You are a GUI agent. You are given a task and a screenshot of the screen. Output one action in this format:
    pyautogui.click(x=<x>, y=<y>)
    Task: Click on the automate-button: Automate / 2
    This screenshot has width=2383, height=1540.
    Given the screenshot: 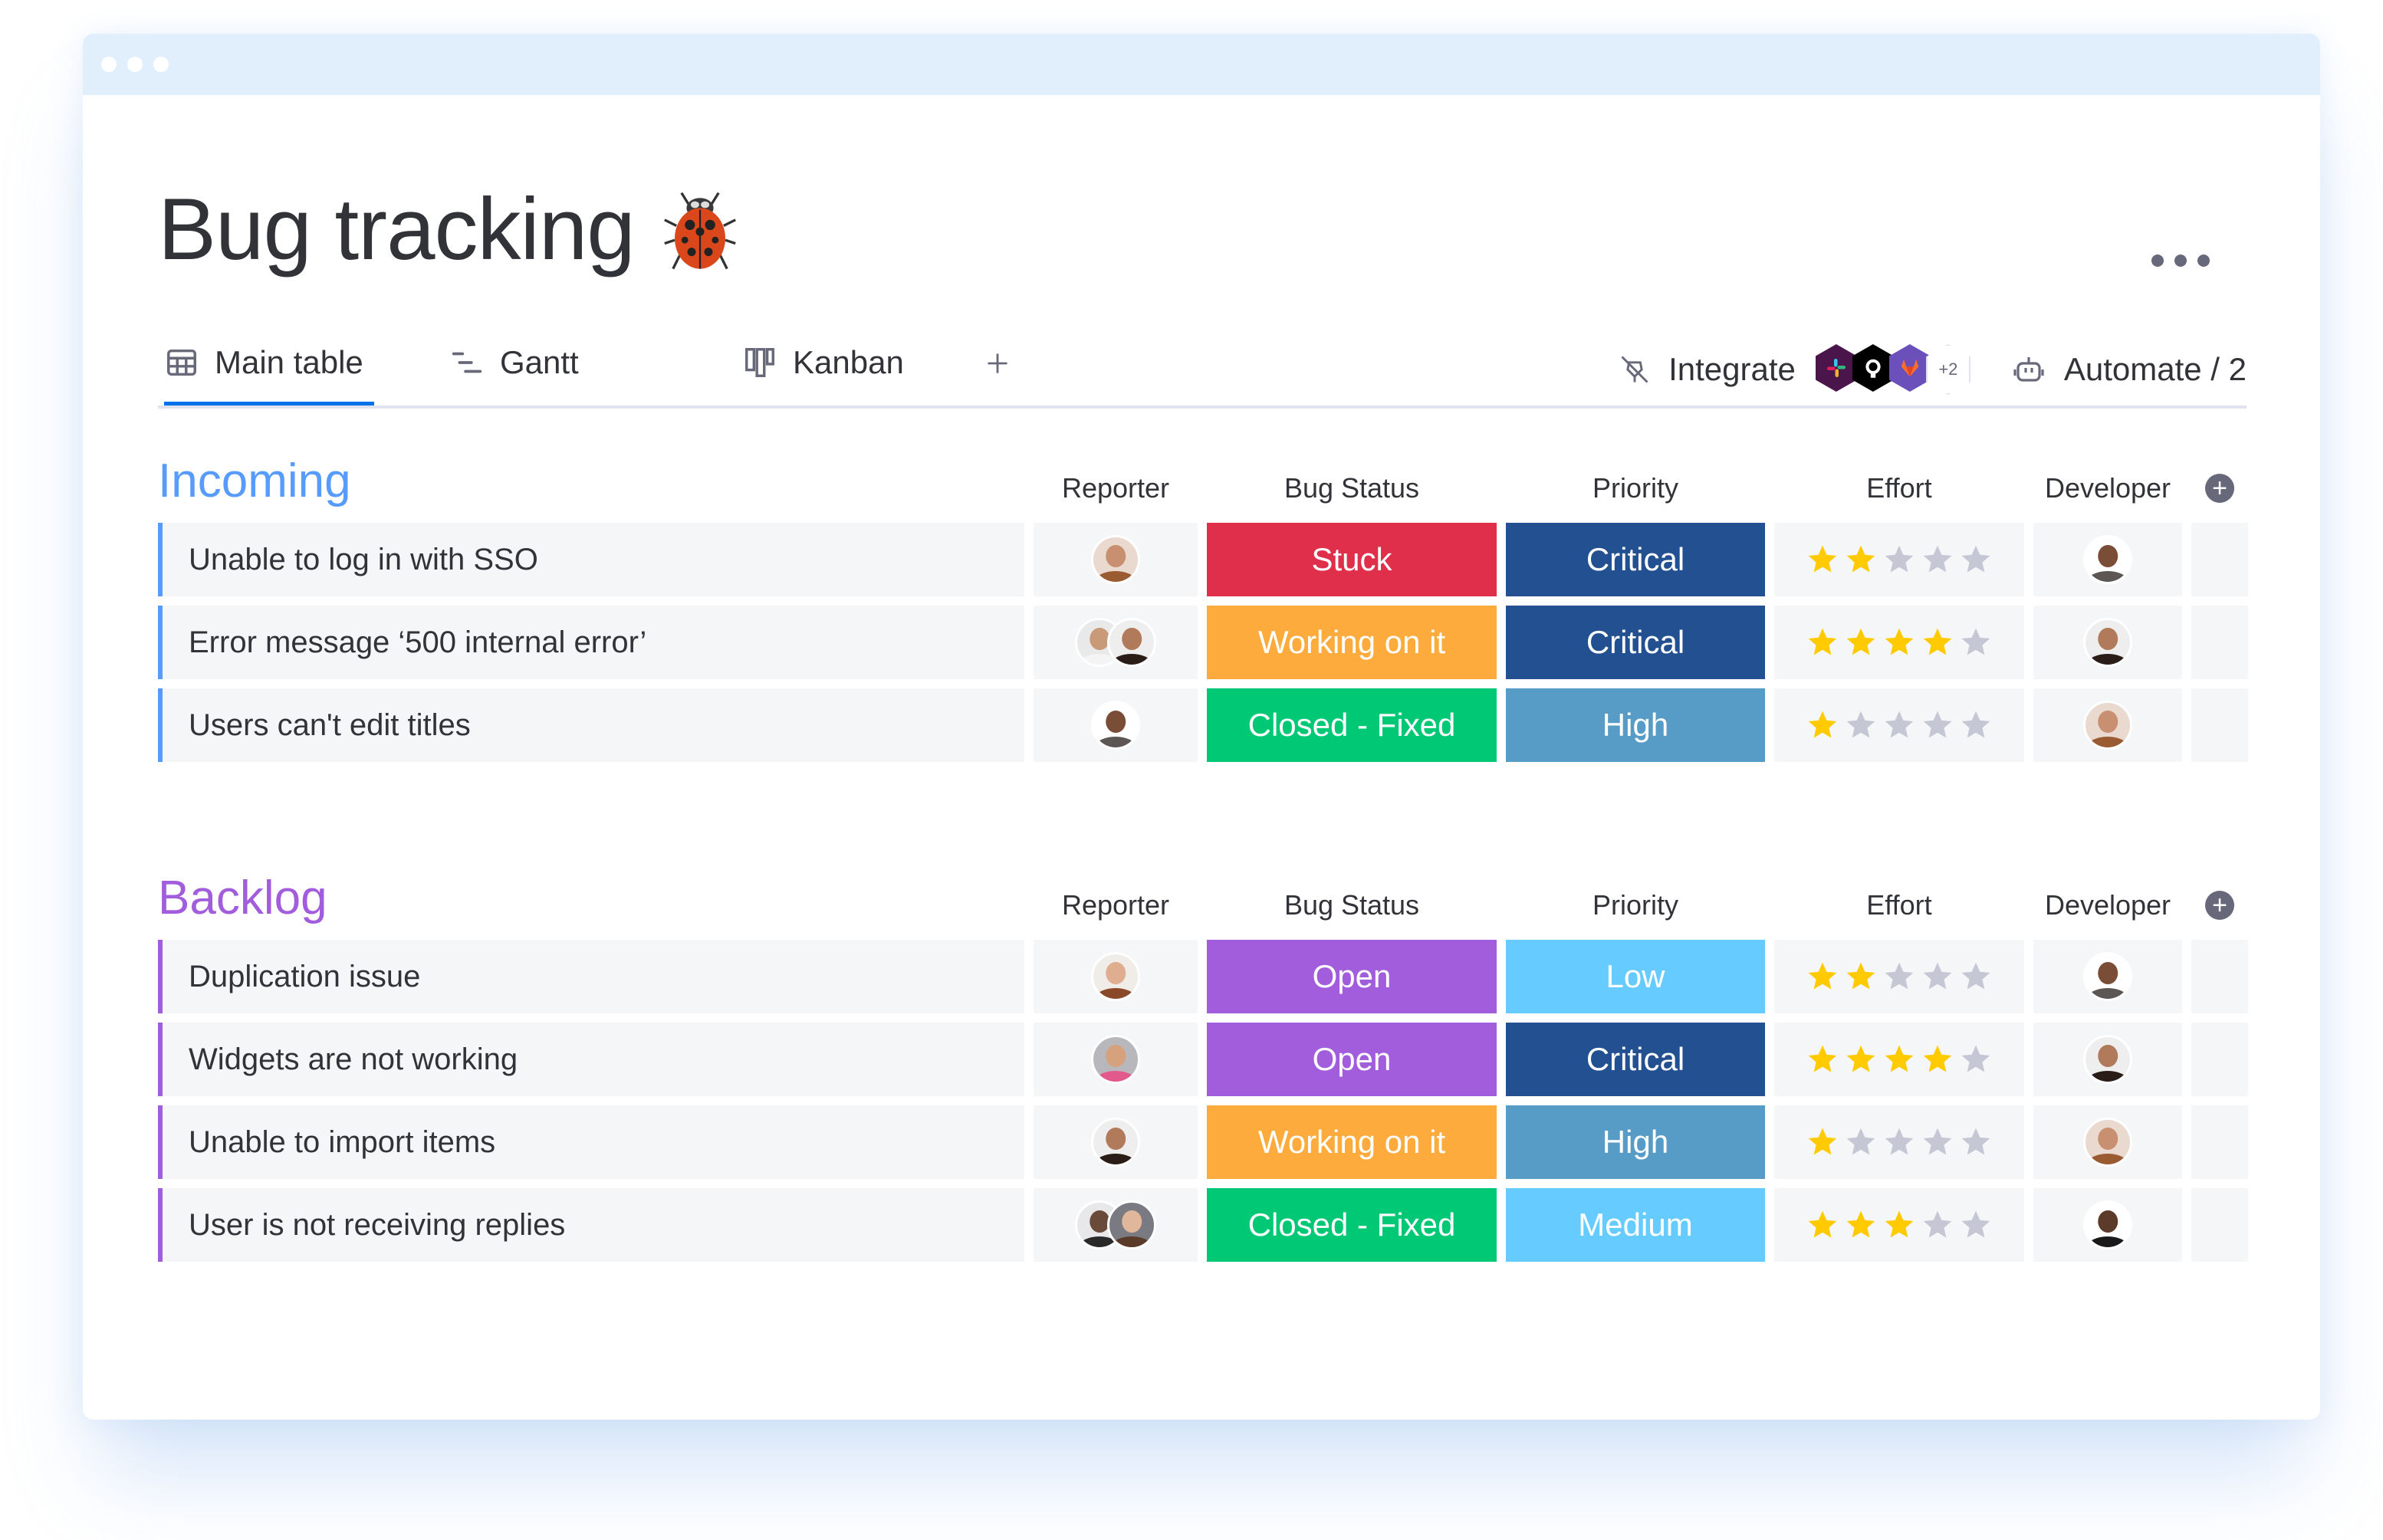 What is the action you would take?
    pyautogui.click(x=2128, y=369)
    